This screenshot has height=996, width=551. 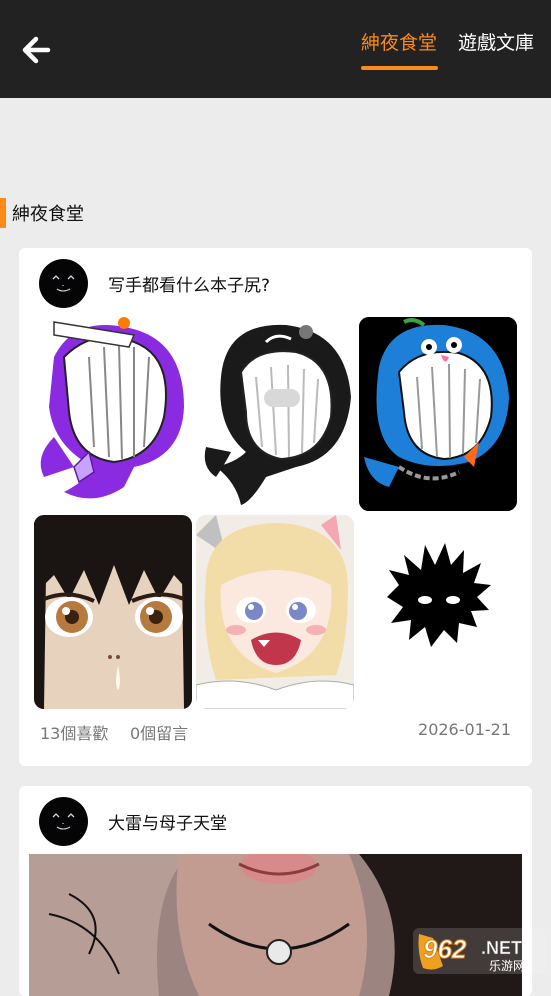 What do you see at coordinates (399, 41) in the screenshot?
I see `tab-night-cafeteria: 紳夜食堂` at bounding box center [399, 41].